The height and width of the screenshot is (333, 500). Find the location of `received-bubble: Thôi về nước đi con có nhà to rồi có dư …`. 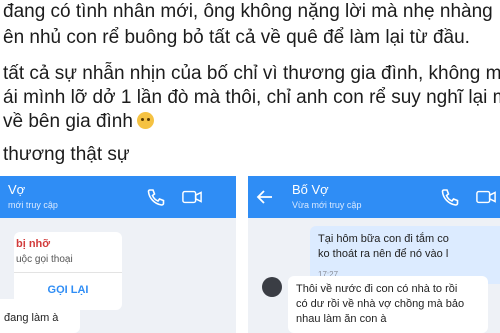

received-bubble: Thôi về nước đi con có nhà to rồi có dư … is located at coordinates (388, 304).